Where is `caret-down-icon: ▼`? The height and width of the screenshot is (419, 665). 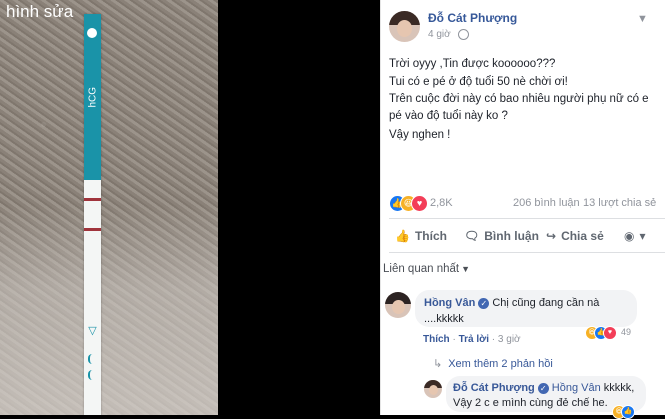
caret-down-icon: ▼ is located at coordinates (466, 269).